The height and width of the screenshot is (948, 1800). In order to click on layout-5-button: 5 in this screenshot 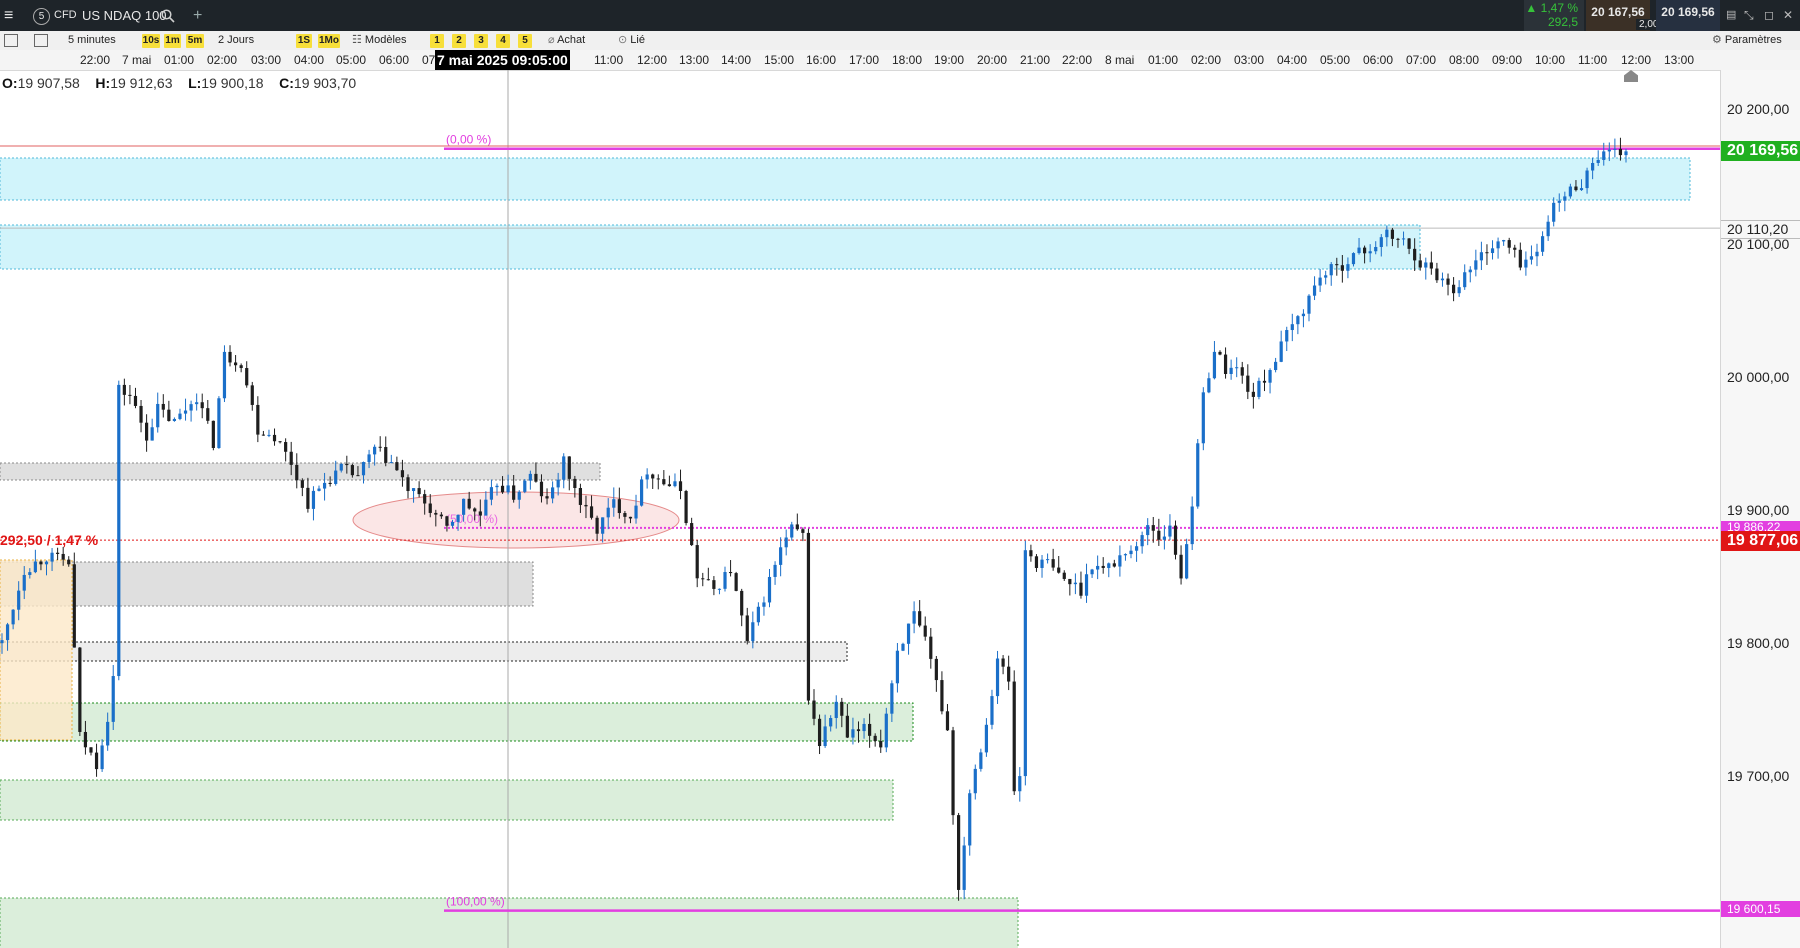, I will do `click(525, 41)`.